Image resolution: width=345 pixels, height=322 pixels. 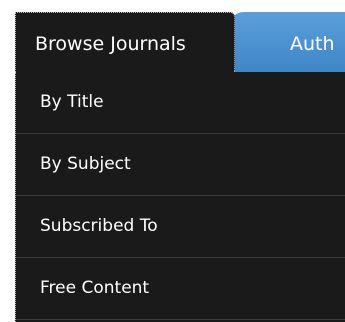 What do you see at coordinates (312, 44) in the screenshot?
I see `tab-authors-label: Auth` at bounding box center [312, 44].